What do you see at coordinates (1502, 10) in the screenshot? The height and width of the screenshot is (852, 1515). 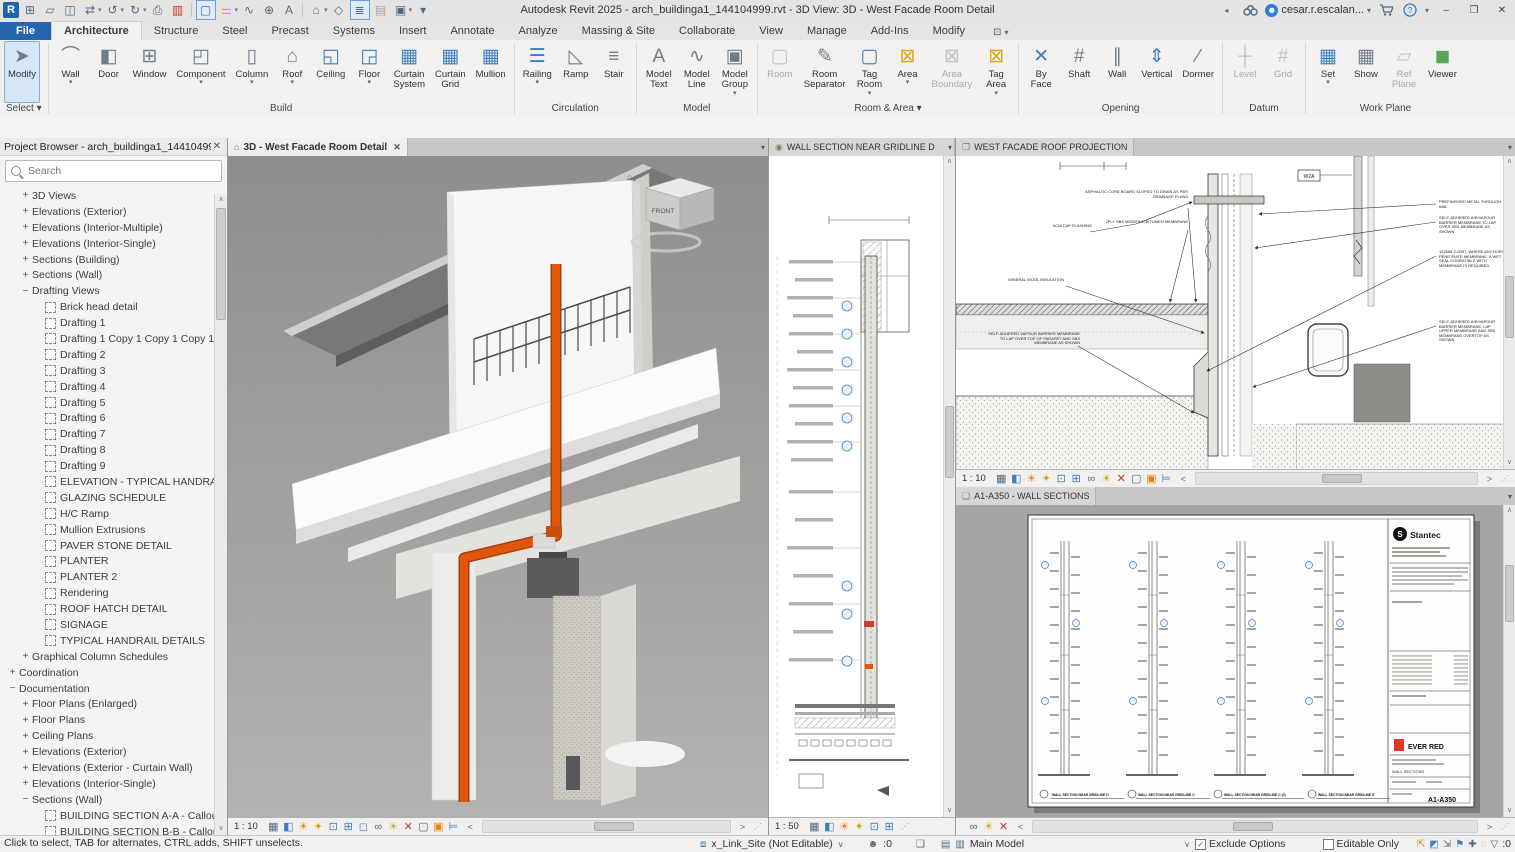 I see `close-button: ✕` at bounding box center [1502, 10].